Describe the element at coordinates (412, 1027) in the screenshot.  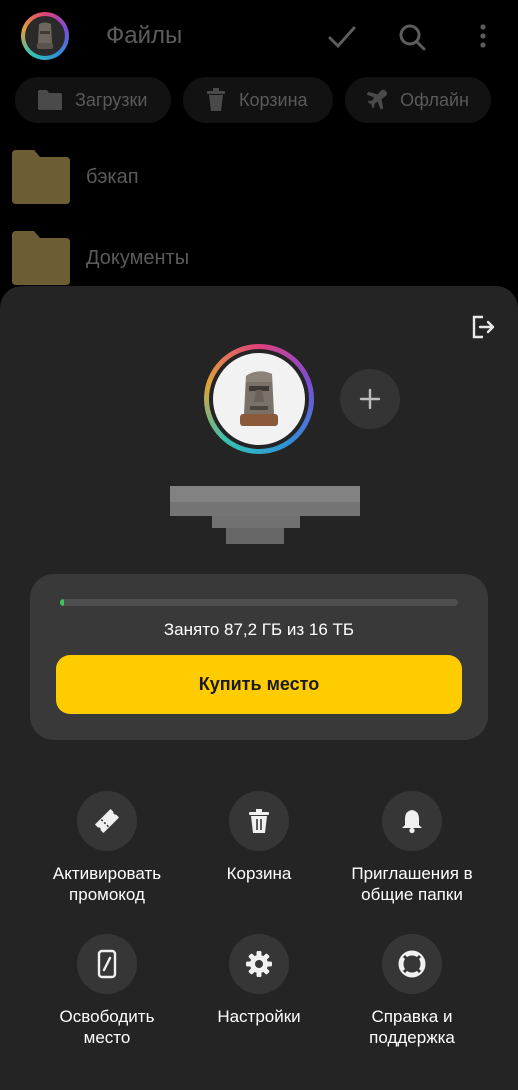
I see `action-label: Справка и поддержка` at that location.